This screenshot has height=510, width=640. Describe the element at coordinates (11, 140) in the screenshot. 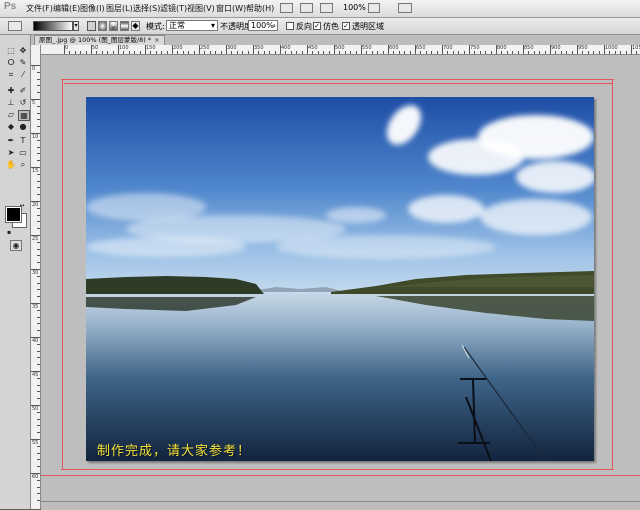

I see `pen-tool-icon: ✒` at that location.